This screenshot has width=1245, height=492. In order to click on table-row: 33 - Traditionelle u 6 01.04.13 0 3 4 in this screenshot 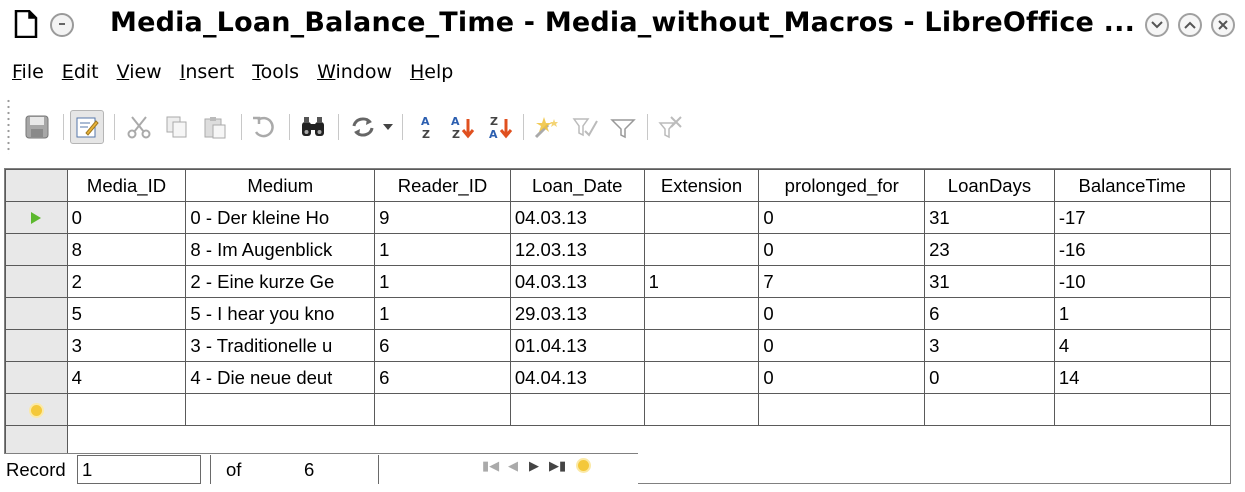, I will do `click(617, 345)`.